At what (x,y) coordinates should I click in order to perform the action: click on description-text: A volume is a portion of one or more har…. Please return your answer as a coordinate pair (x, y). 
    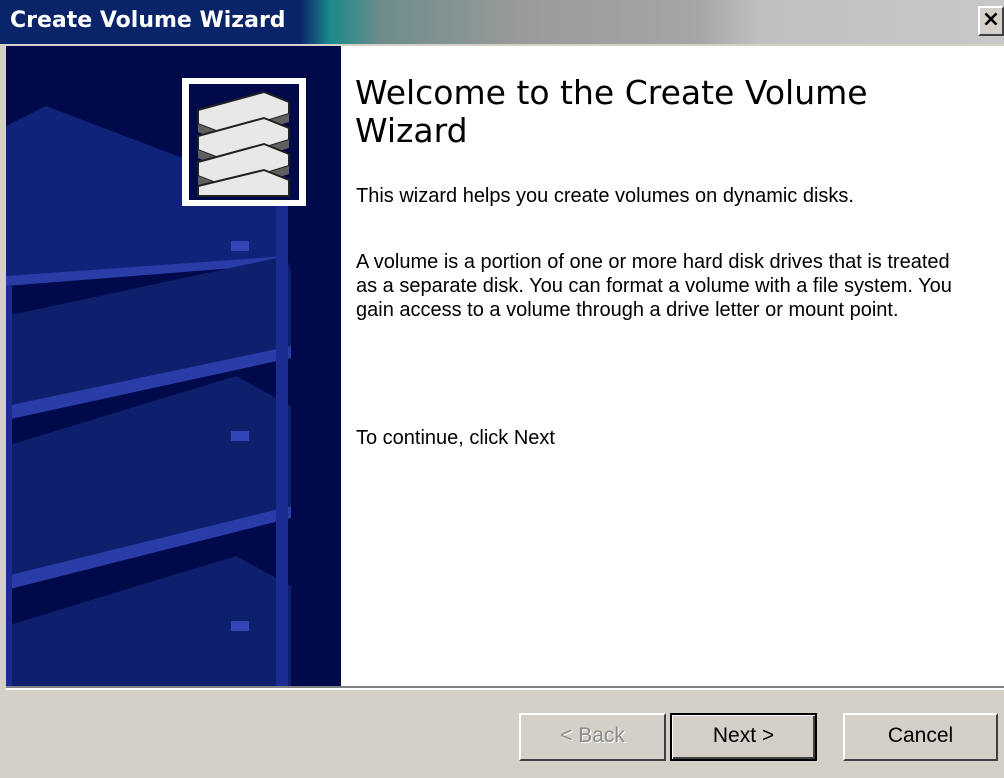
    Looking at the image, I should click on (654, 286).